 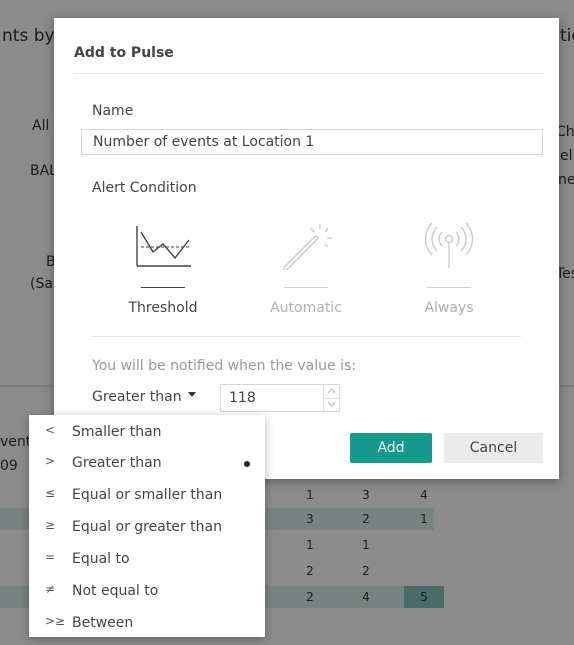 What do you see at coordinates (117, 432) in the screenshot?
I see `menu-item-label: Smaller than` at bounding box center [117, 432].